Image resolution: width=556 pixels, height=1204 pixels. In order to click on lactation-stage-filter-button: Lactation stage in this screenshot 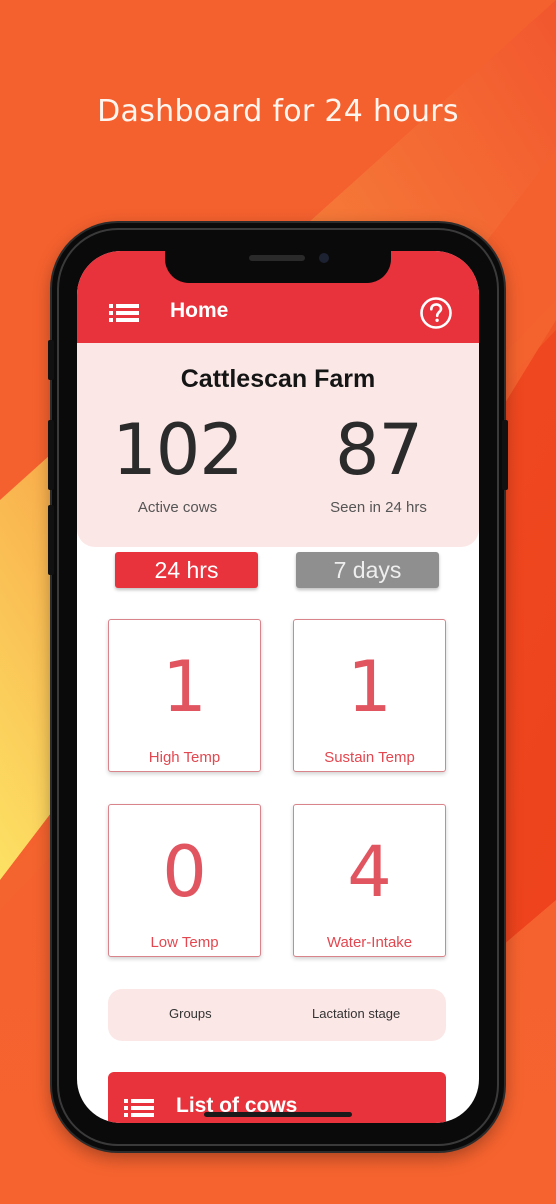, I will do `click(356, 1013)`.